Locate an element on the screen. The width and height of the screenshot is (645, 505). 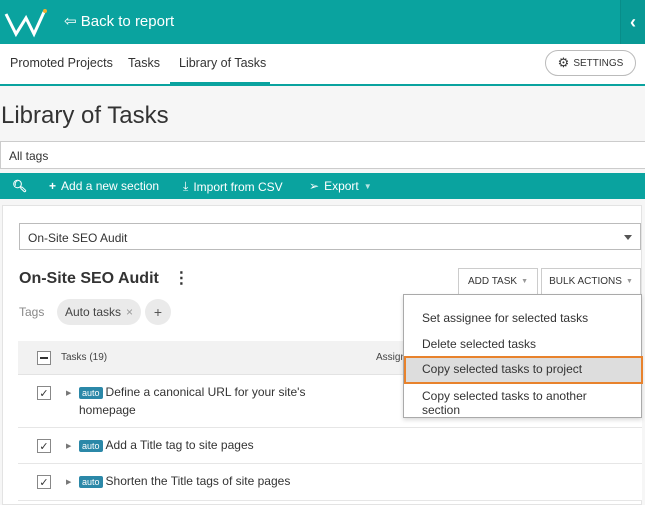
collapse-sidebar-button: ‹ is located at coordinates (632, 22).